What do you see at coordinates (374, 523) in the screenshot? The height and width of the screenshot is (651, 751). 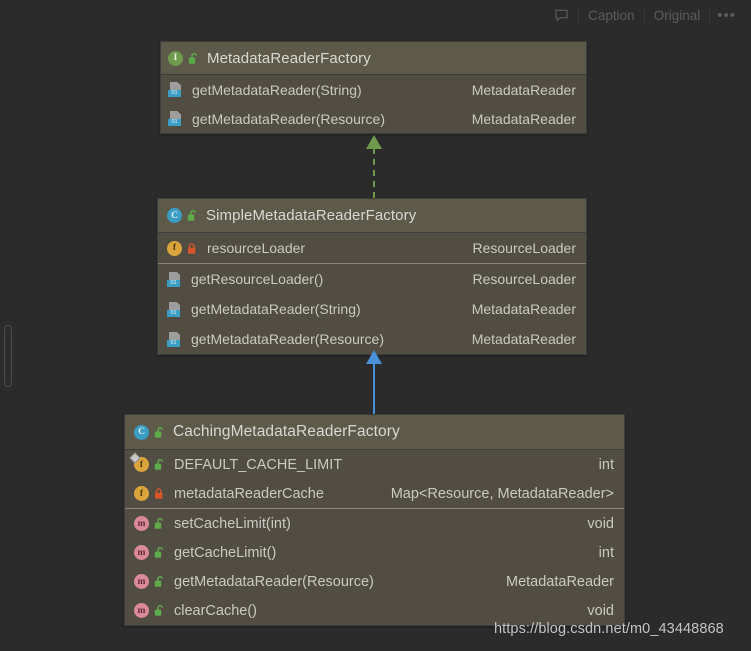 I see `member-row: m setCacheLimit(int) void` at bounding box center [374, 523].